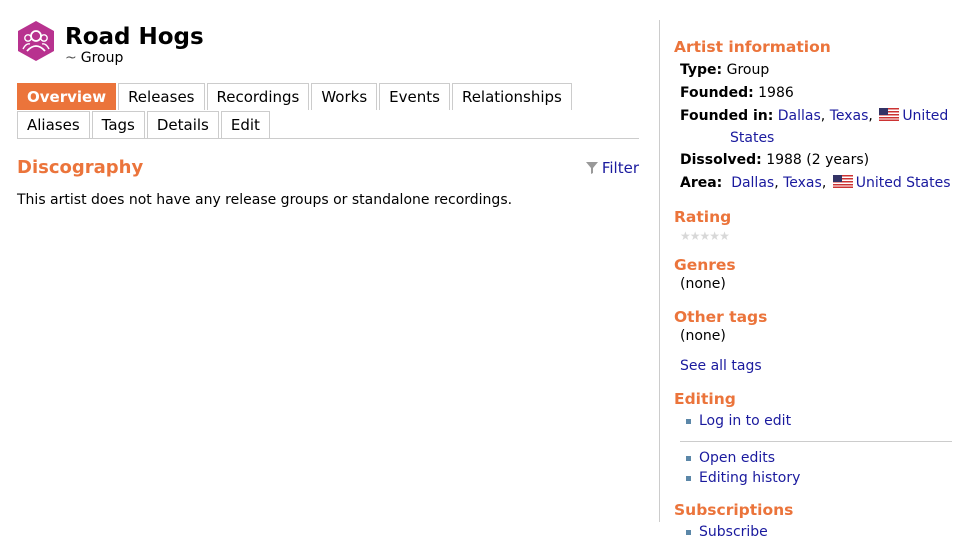 This screenshot has height=542, width=956. I want to click on artist-type: ~ Group, so click(134, 58).